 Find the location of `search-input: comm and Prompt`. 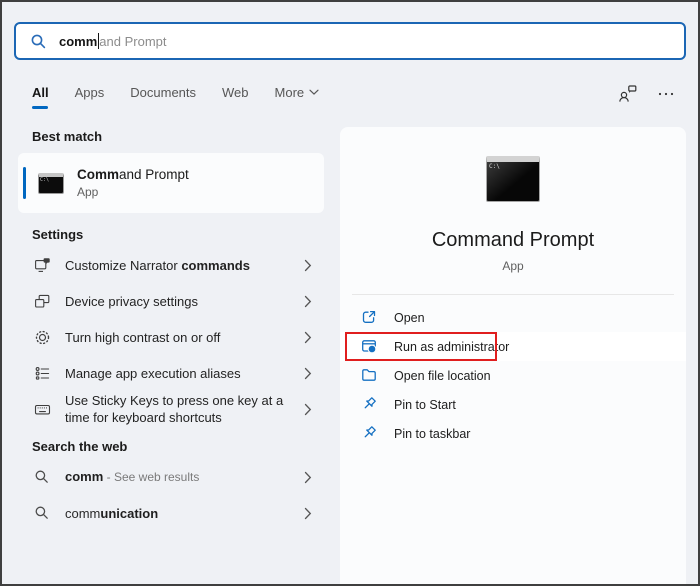

search-input: comm and Prompt is located at coordinates (113, 41).